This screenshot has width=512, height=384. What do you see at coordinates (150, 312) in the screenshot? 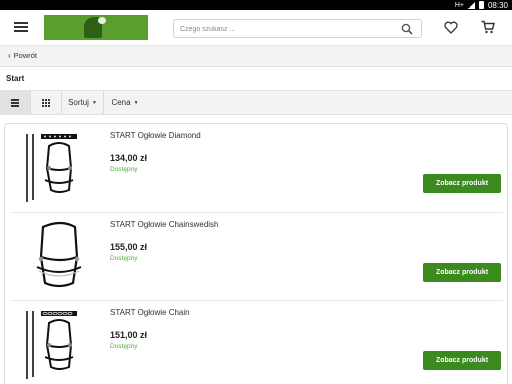
I see `product-name: START Ogłowie Chain` at bounding box center [150, 312].